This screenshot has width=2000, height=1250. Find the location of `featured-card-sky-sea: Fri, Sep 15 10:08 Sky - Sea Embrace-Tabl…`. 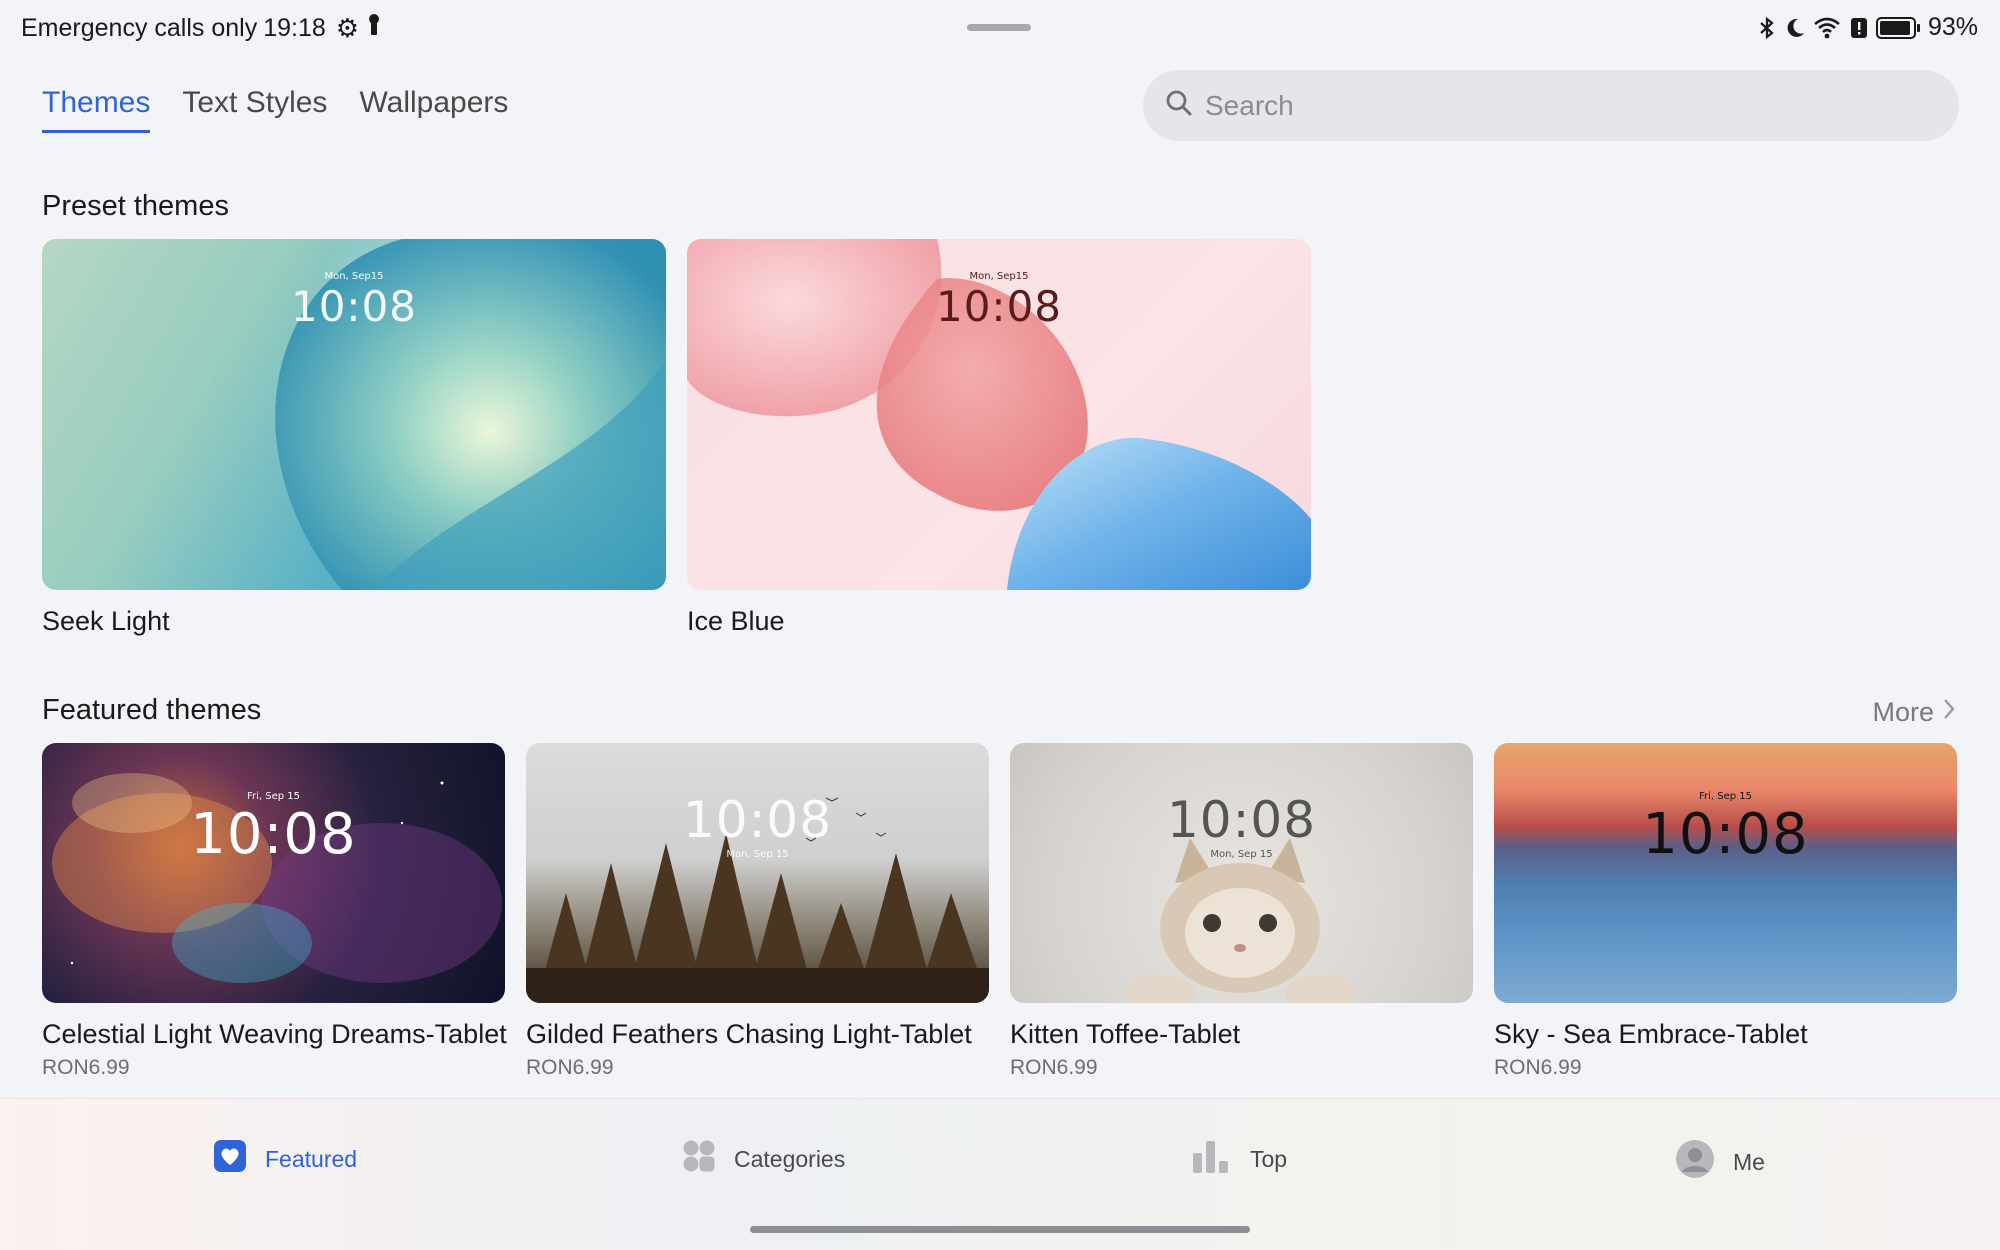

featured-card-sky-sea: Fri, Sep 15 10:08 Sky - Sea Embrace-Tabl… is located at coordinates (1725, 911).